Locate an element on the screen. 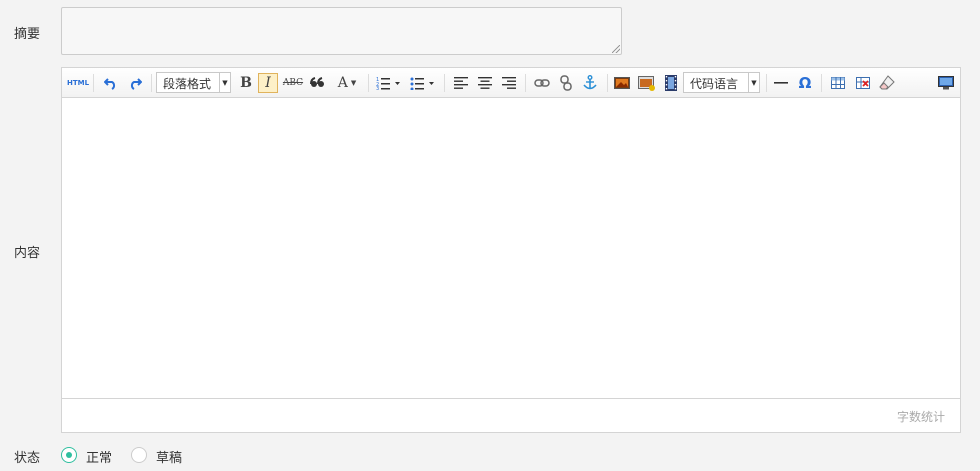 The image size is (980, 471). fullscreen-button is located at coordinates (946, 83).